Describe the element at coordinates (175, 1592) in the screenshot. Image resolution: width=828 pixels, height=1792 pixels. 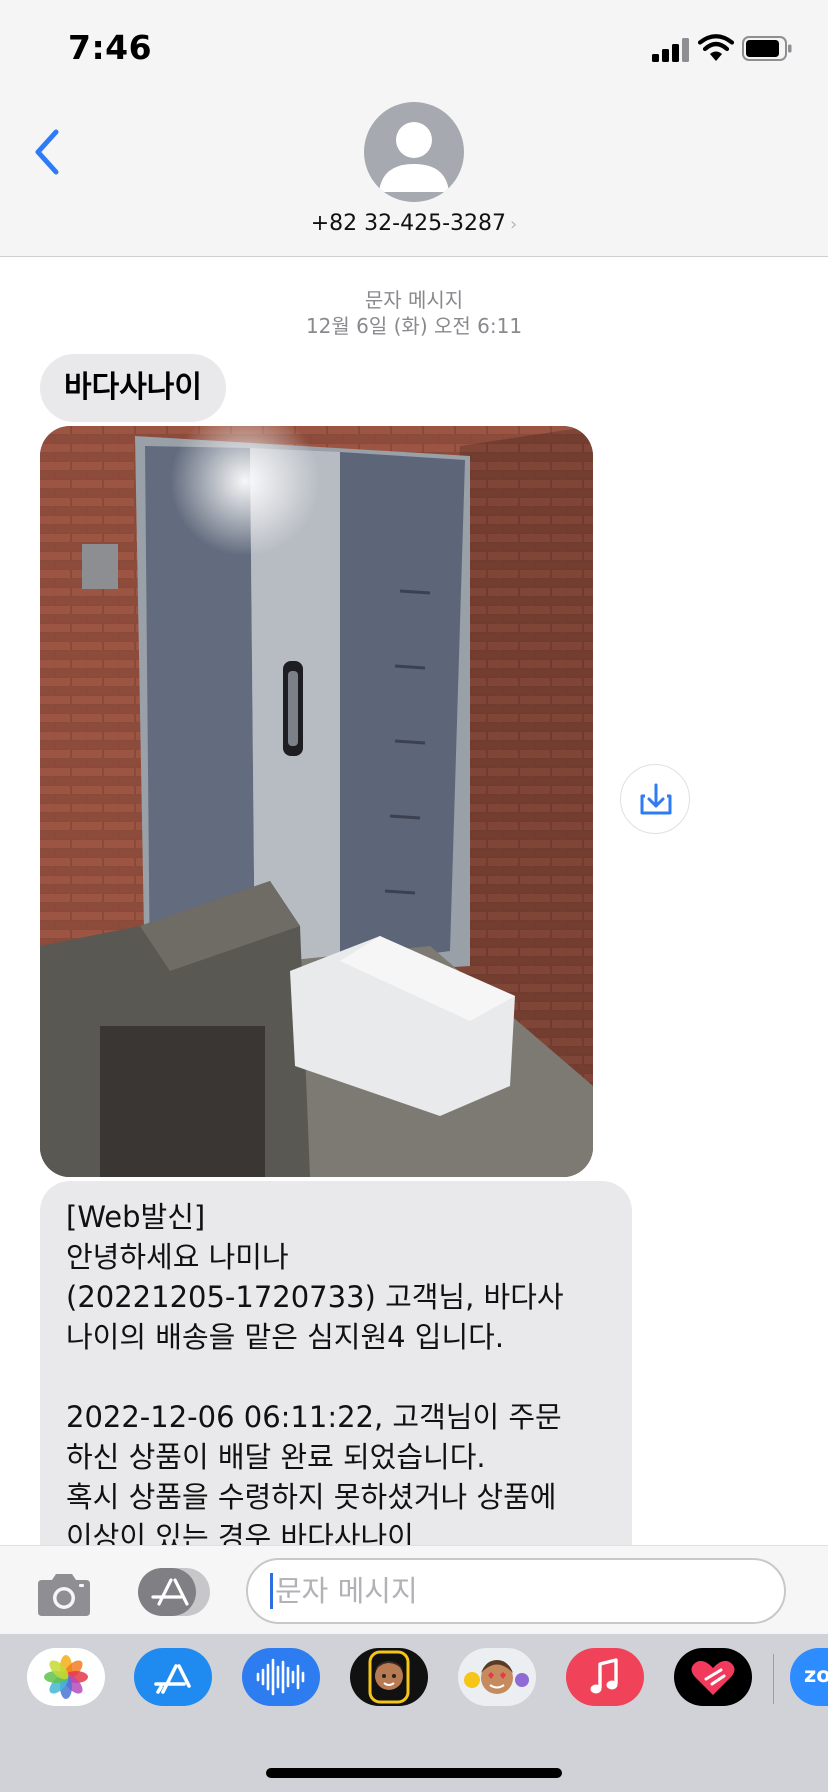
I see `app-store-button-icon` at that location.